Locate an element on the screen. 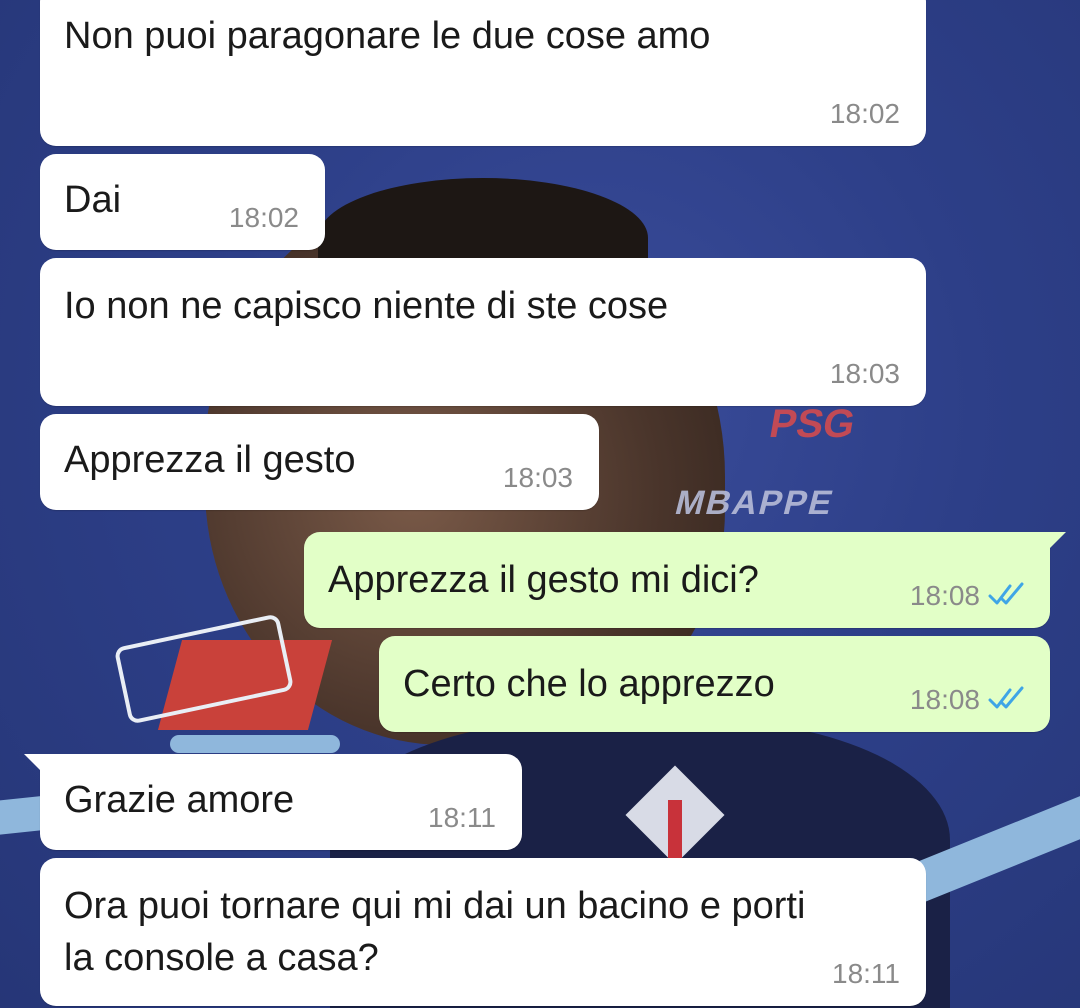  message-text: Certo che lo apprezzo is located at coordinates (589, 684).